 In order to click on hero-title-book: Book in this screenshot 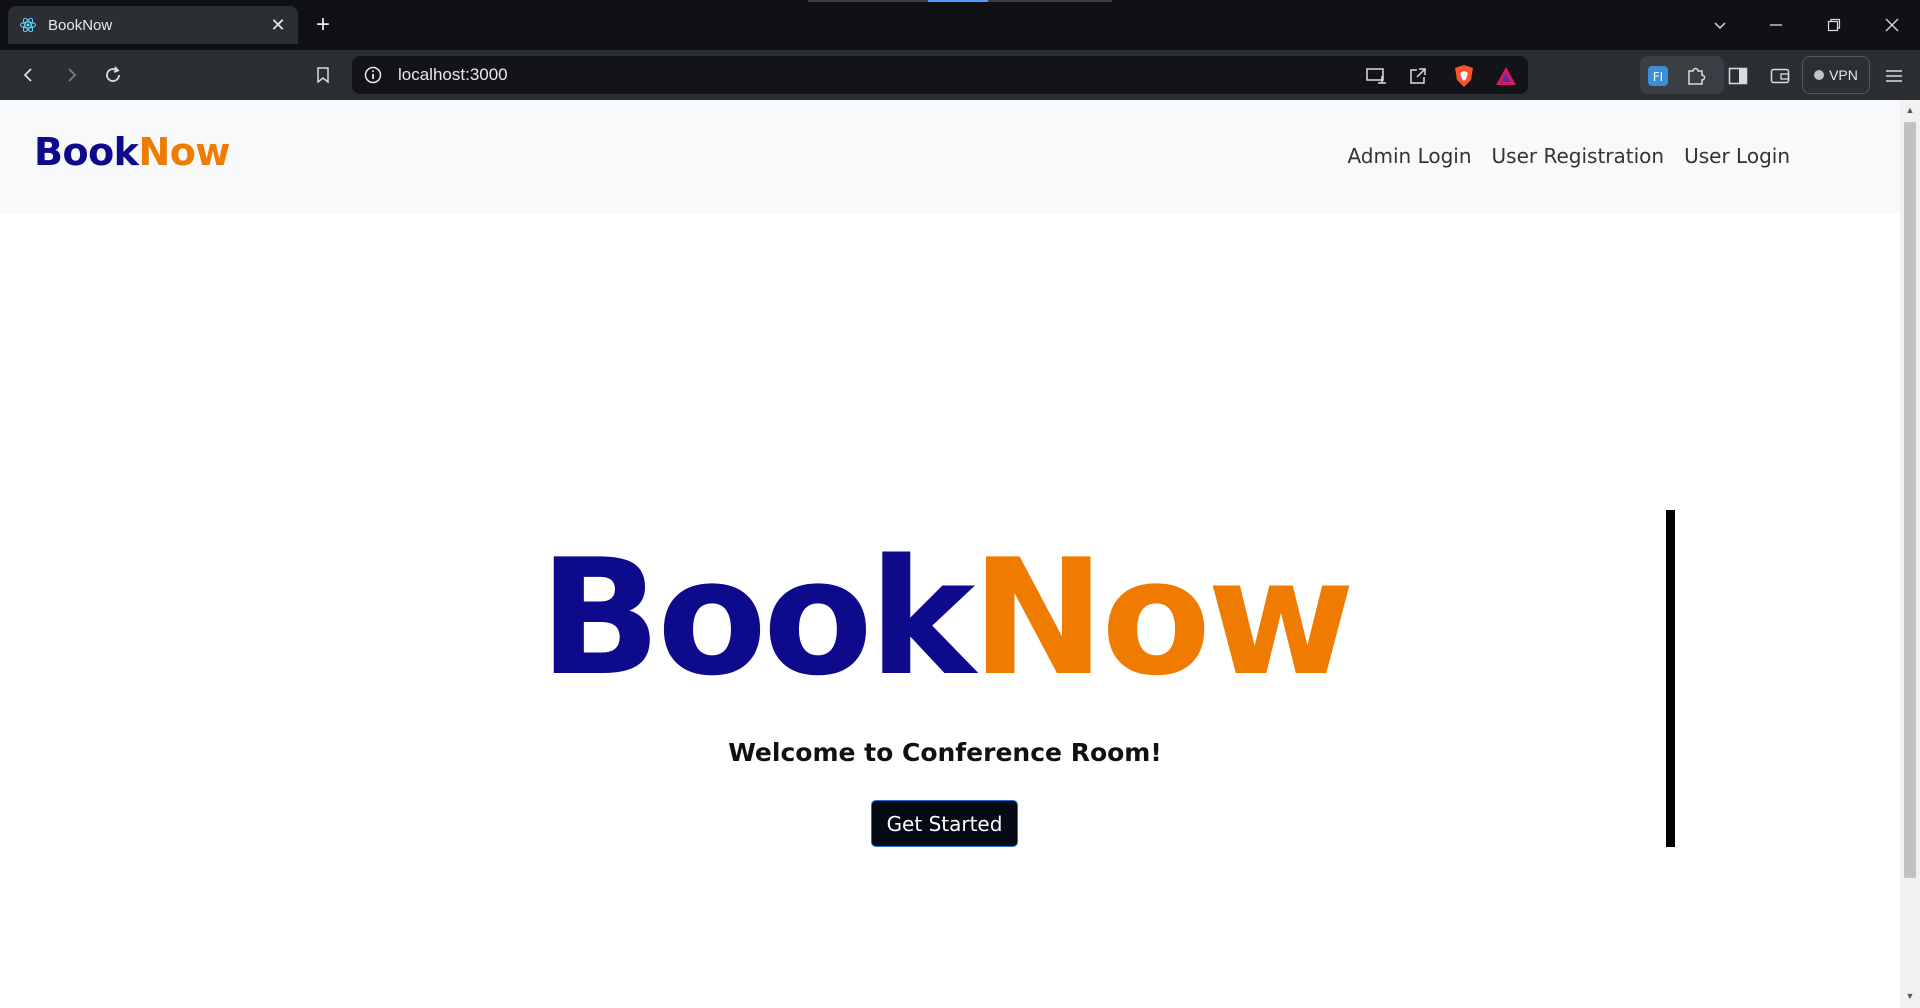, I will do `click(757, 617)`.